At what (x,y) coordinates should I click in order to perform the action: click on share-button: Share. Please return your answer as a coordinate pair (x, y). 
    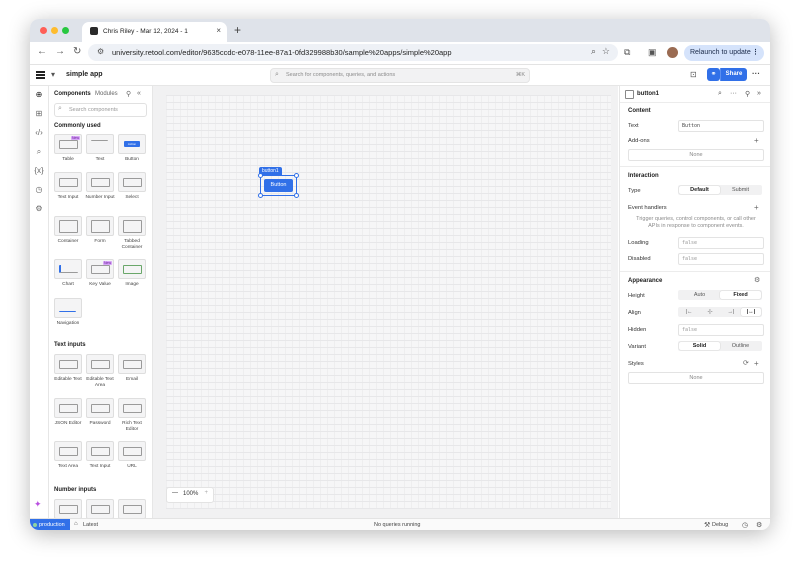
    Looking at the image, I should click on (733, 74).